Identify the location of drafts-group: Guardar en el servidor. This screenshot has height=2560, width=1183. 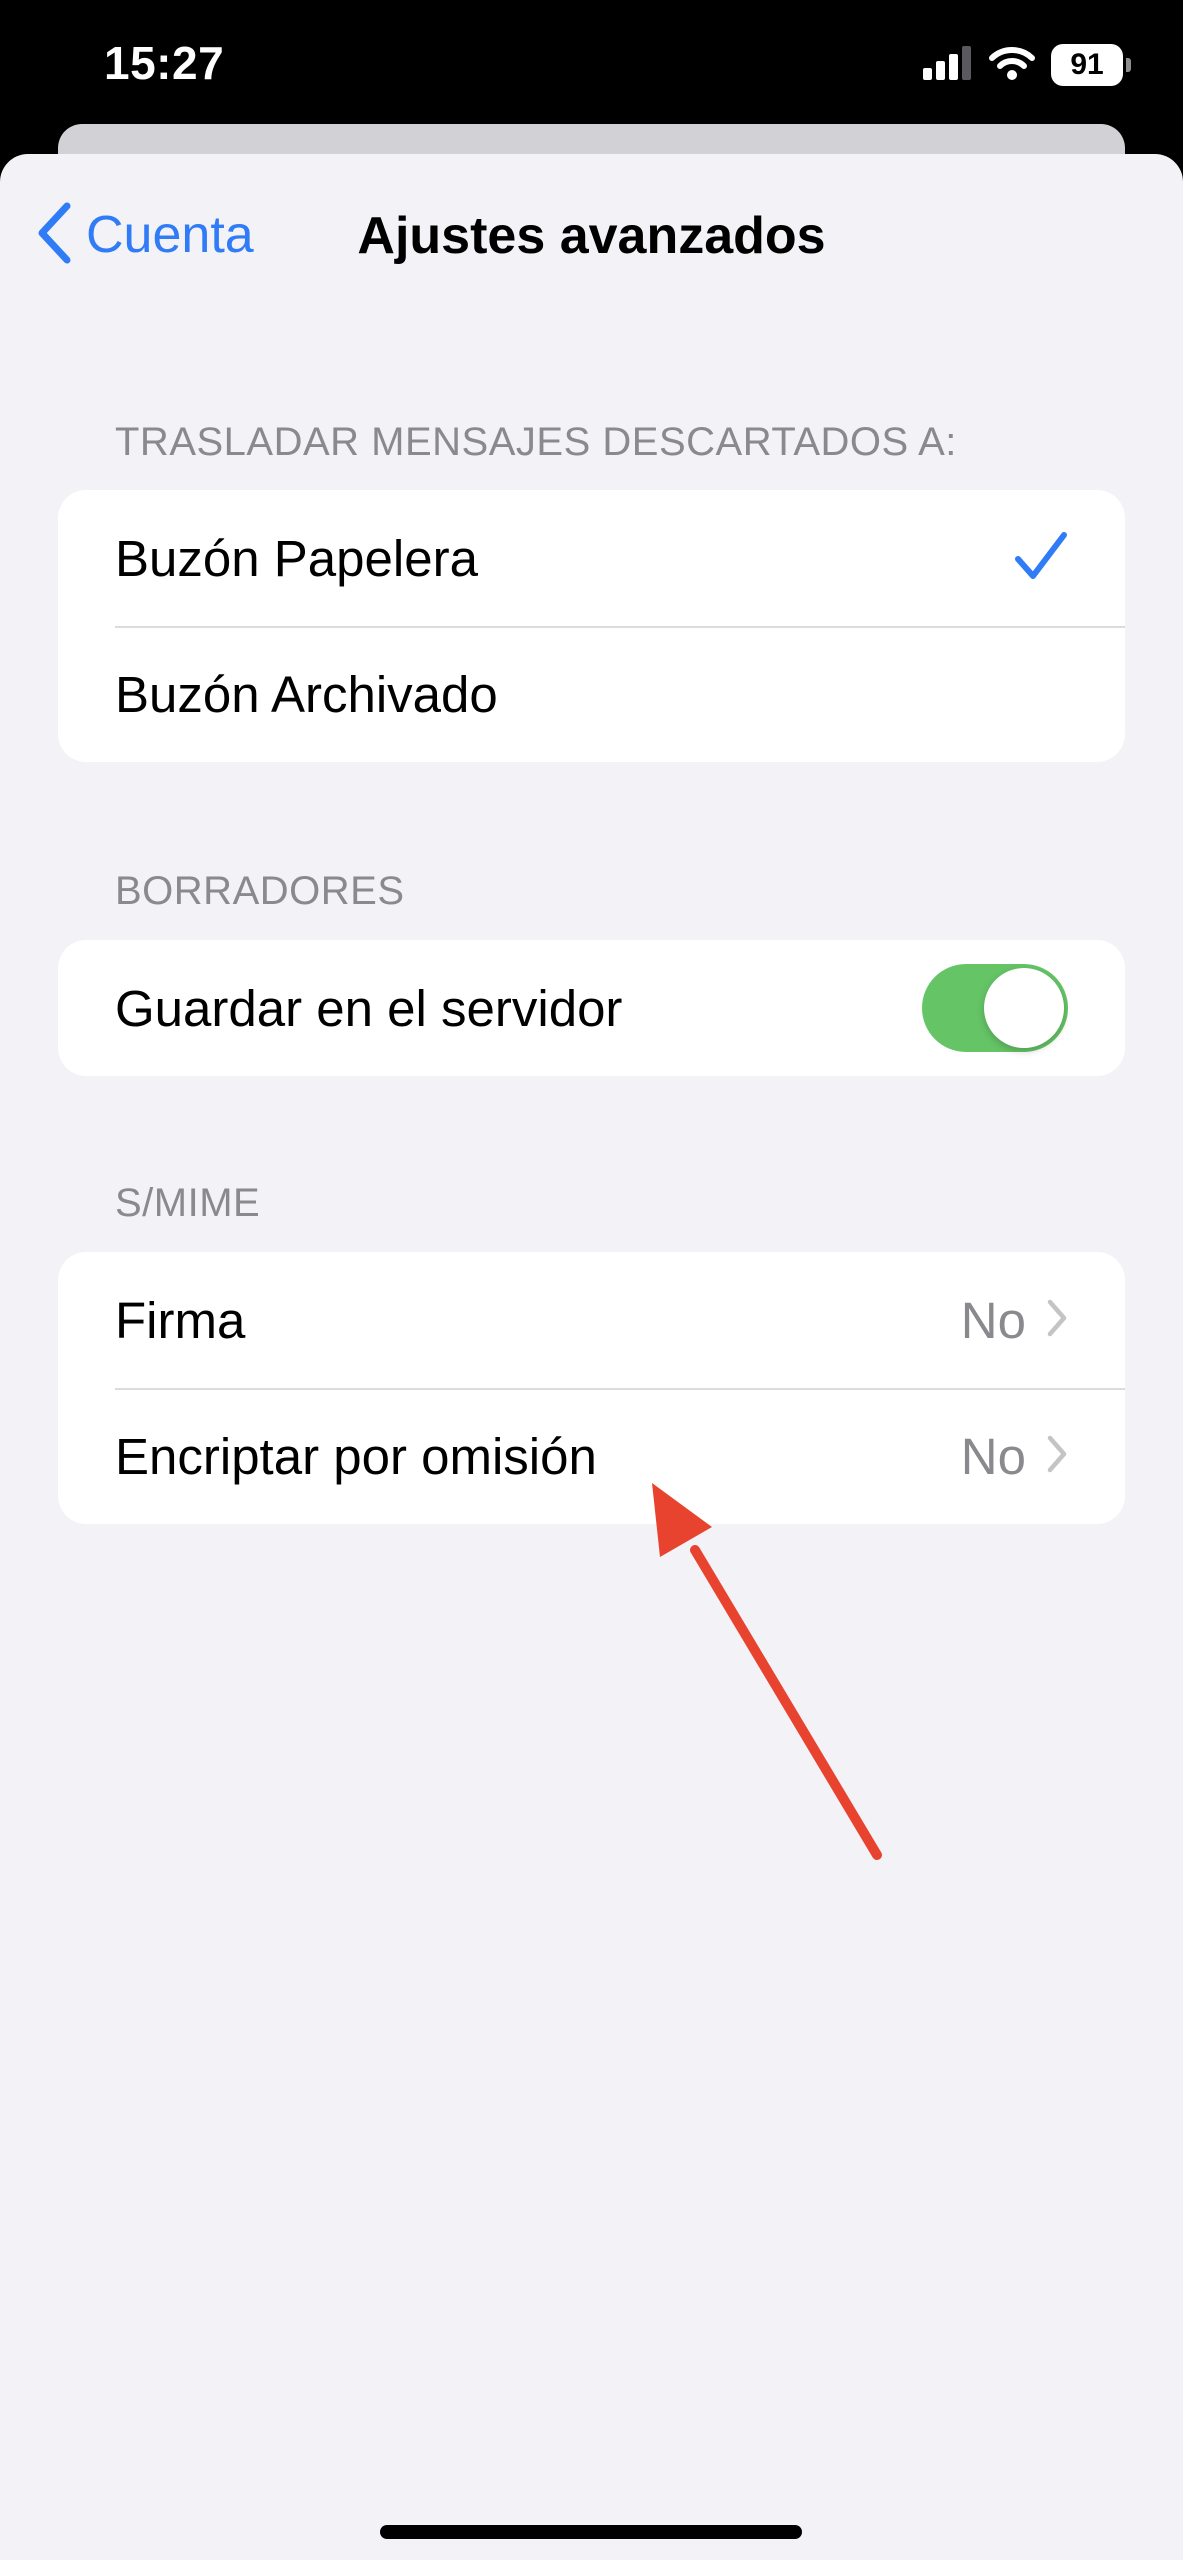
(591, 1008).